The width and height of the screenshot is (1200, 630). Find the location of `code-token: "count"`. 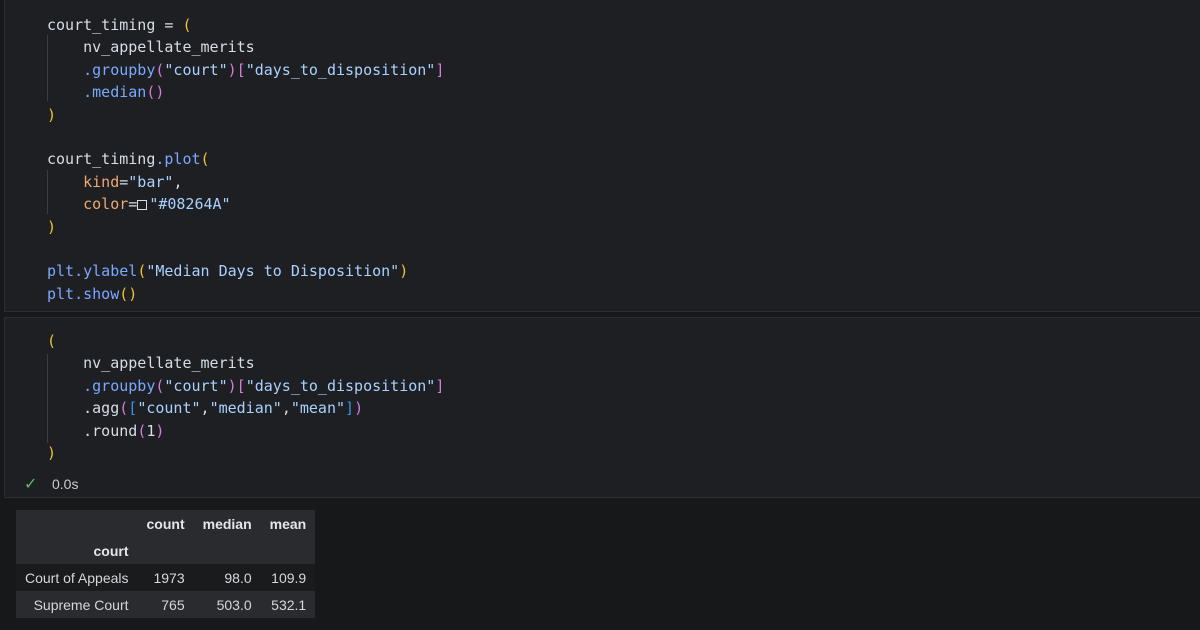

code-token: "count" is located at coordinates (169, 408).